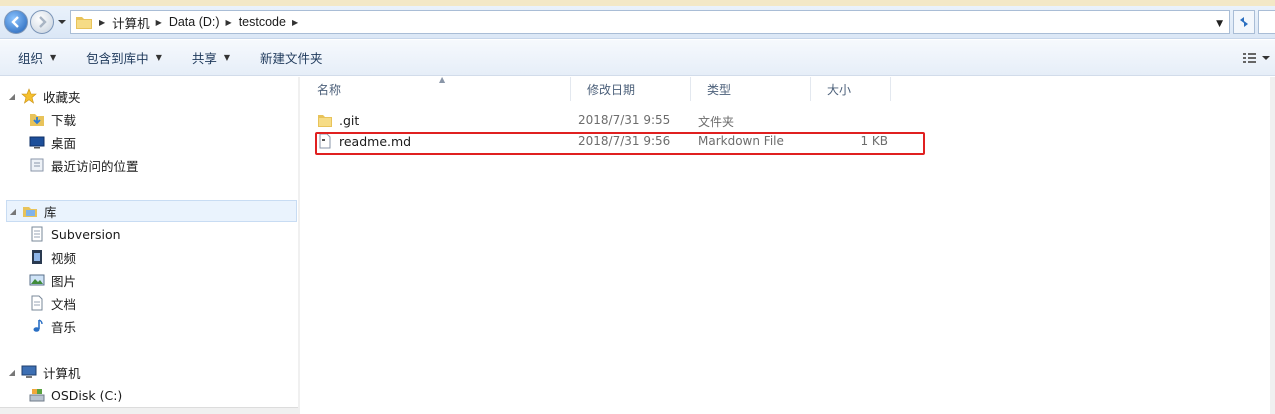 This screenshot has width=1275, height=414. Describe the element at coordinates (29, 96) in the screenshot. I see `star-icon` at that location.